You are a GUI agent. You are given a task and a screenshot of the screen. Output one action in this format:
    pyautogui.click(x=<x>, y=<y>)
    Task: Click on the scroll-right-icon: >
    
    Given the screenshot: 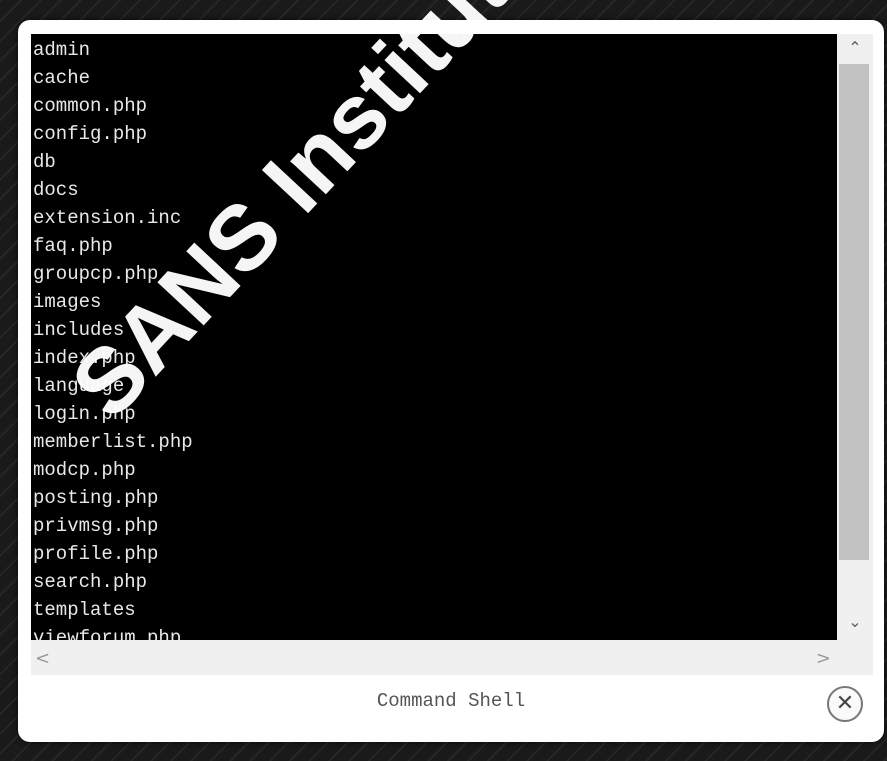 What is the action you would take?
    pyautogui.click(x=823, y=659)
    